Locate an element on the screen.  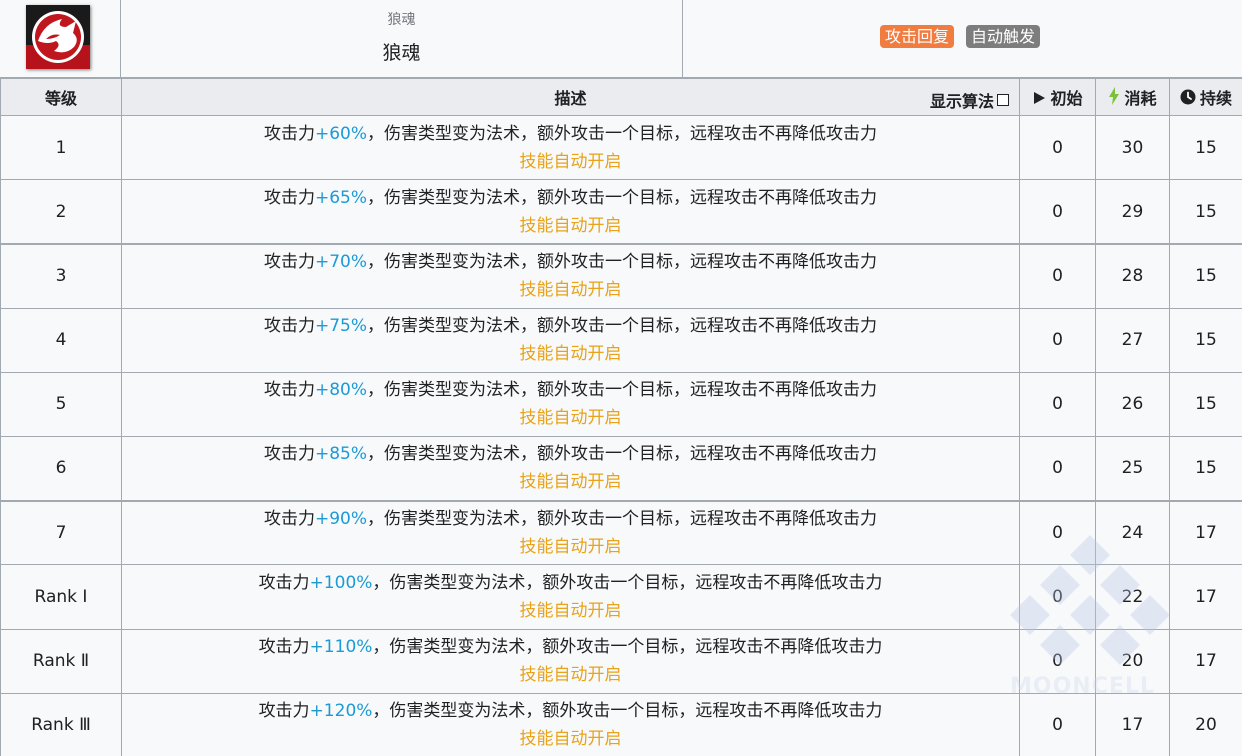
skill-icon-cell is located at coordinates (60, 39).